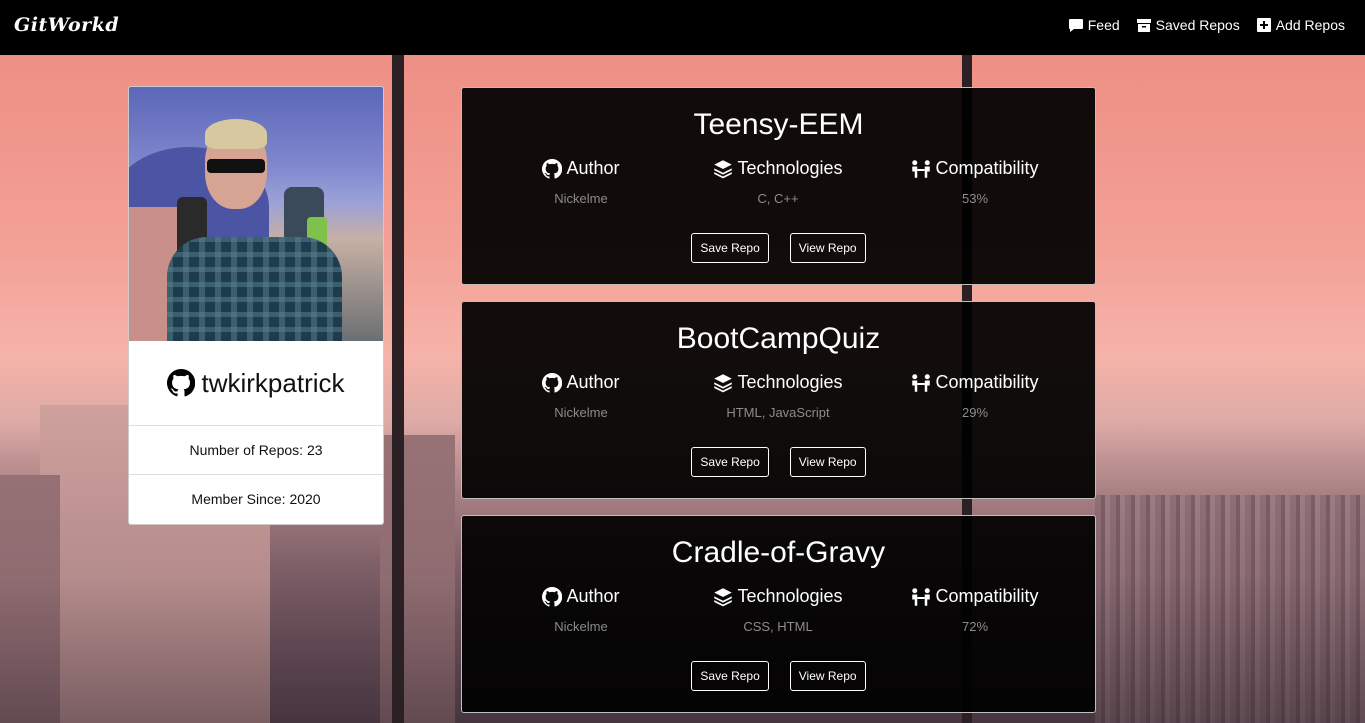  I want to click on window-frame, so click(398, 389).